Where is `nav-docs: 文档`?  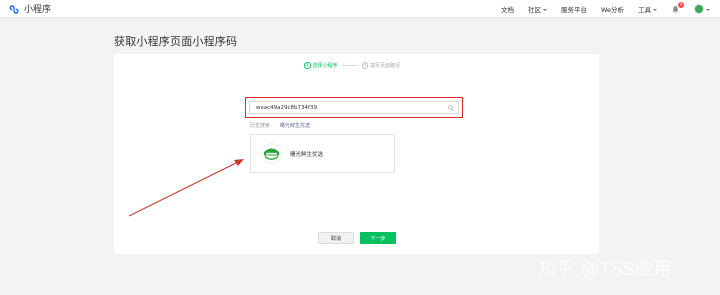 nav-docs: 文档 is located at coordinates (507, 9).